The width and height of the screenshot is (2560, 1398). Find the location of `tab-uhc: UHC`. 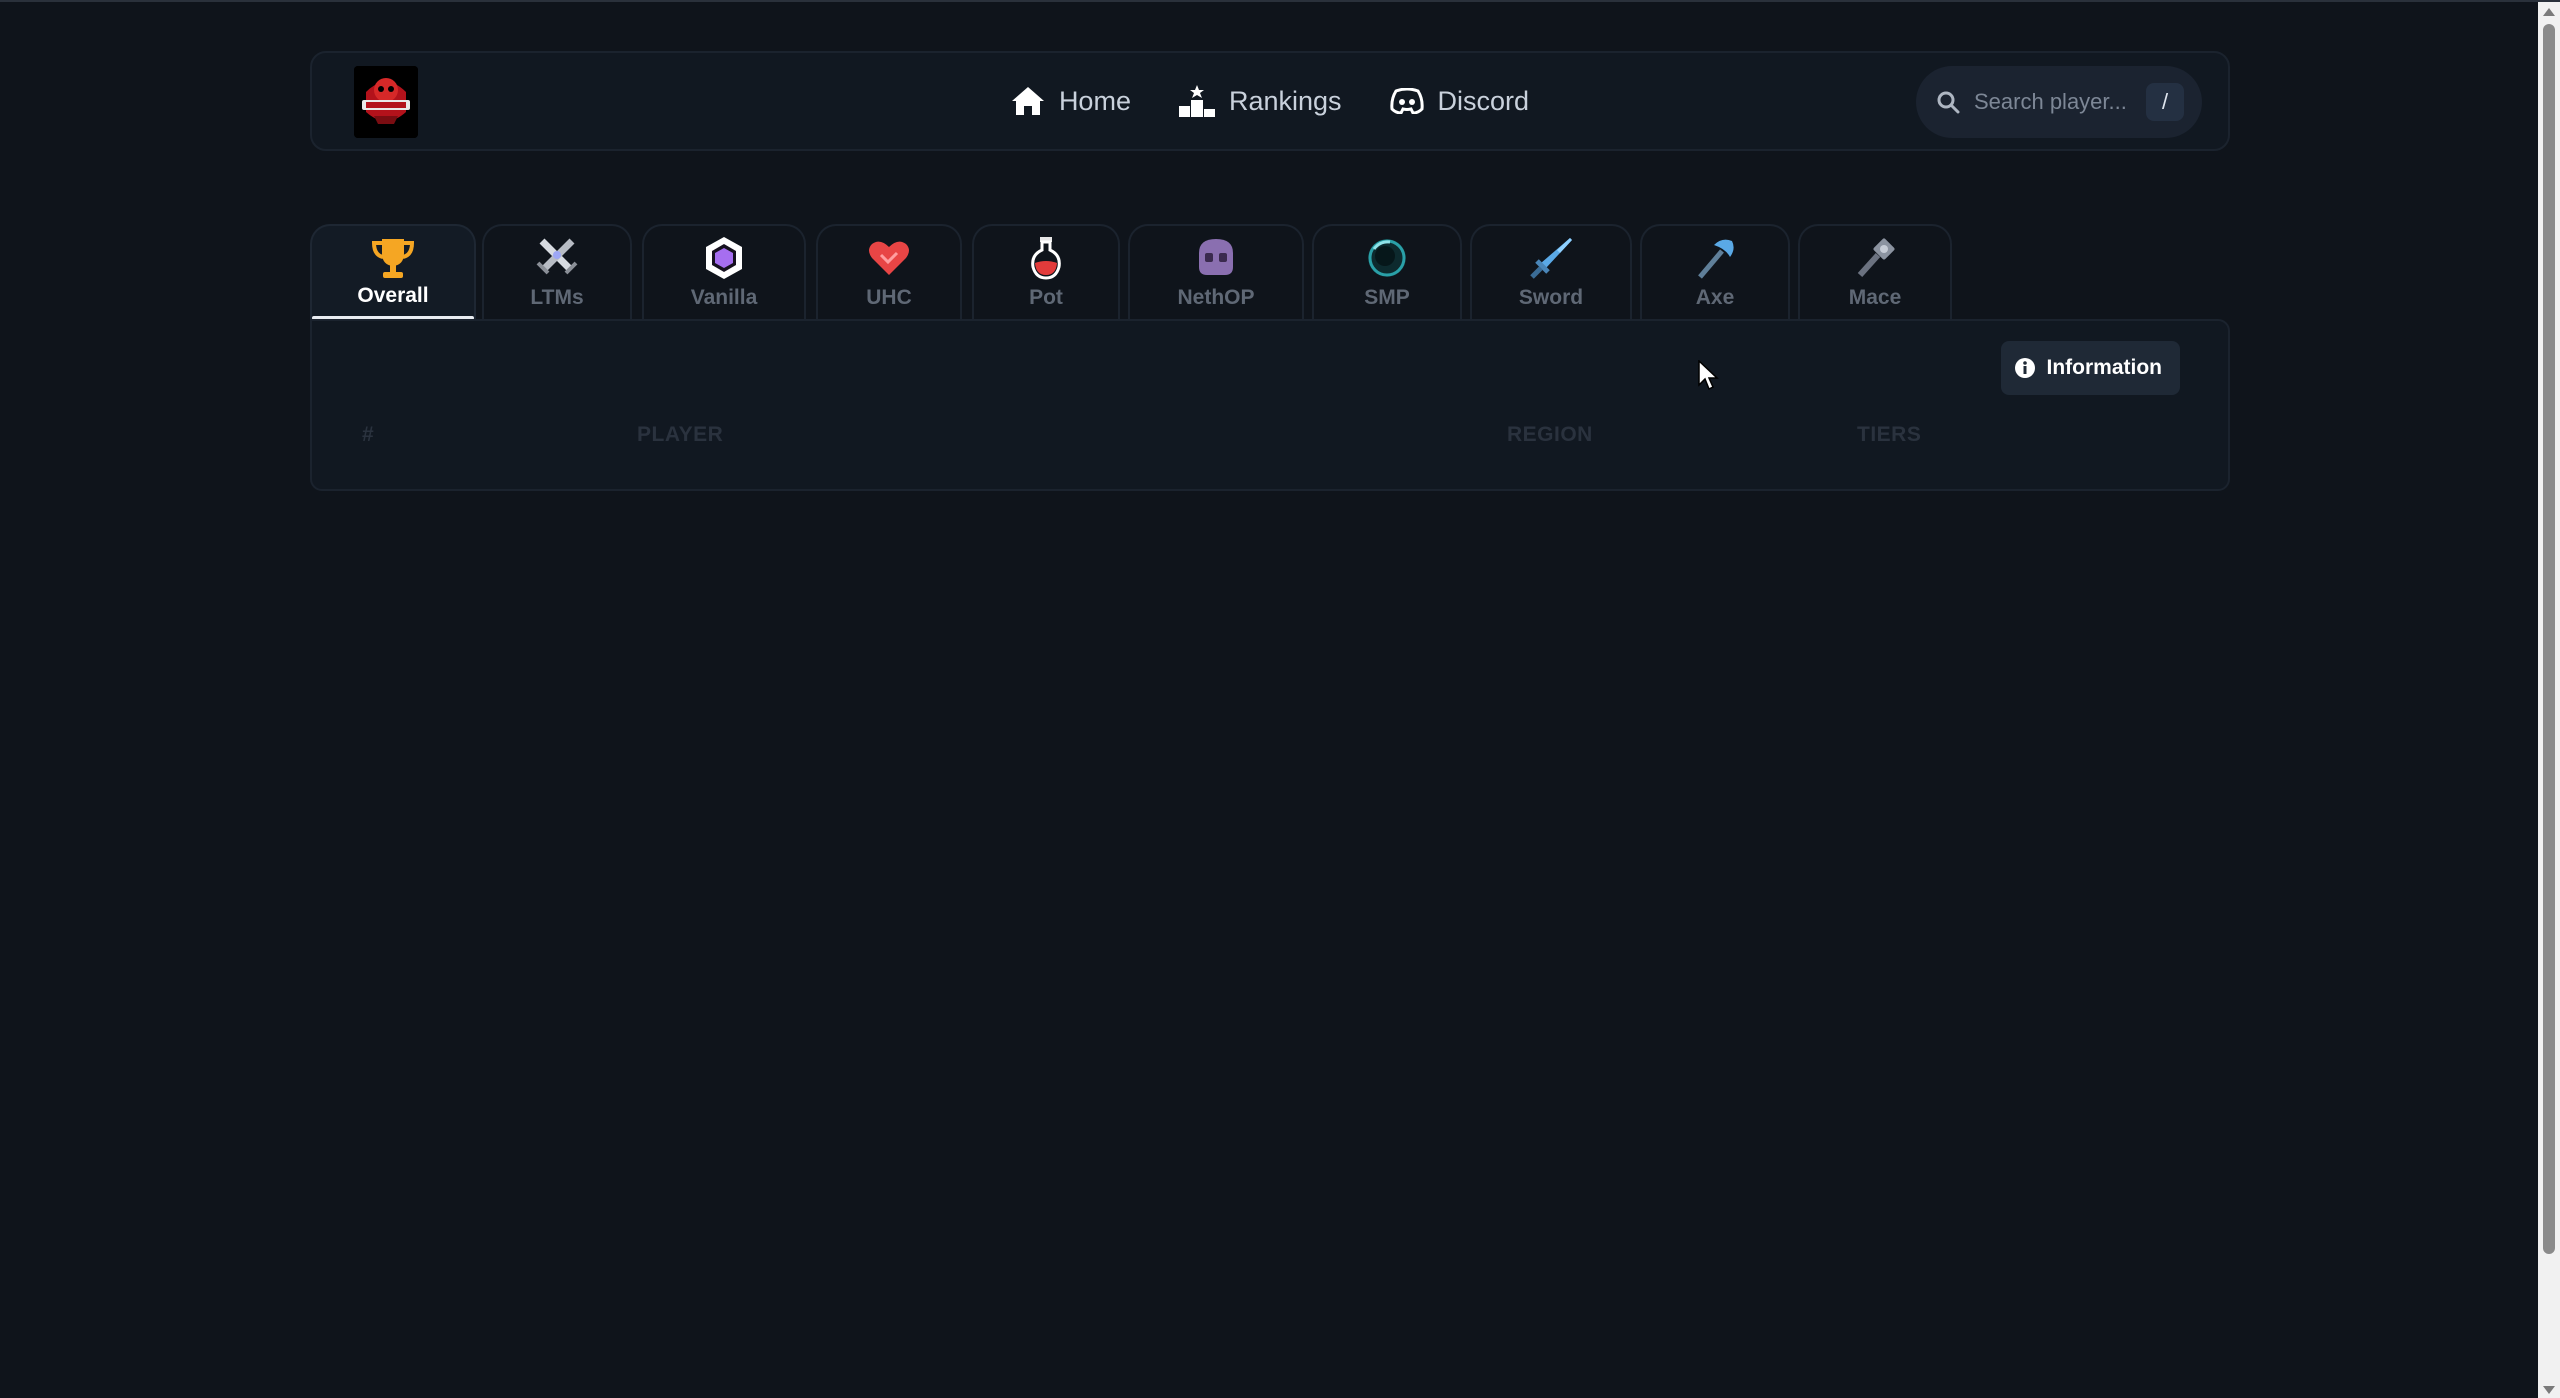

tab-uhc: UHC is located at coordinates (889, 272).